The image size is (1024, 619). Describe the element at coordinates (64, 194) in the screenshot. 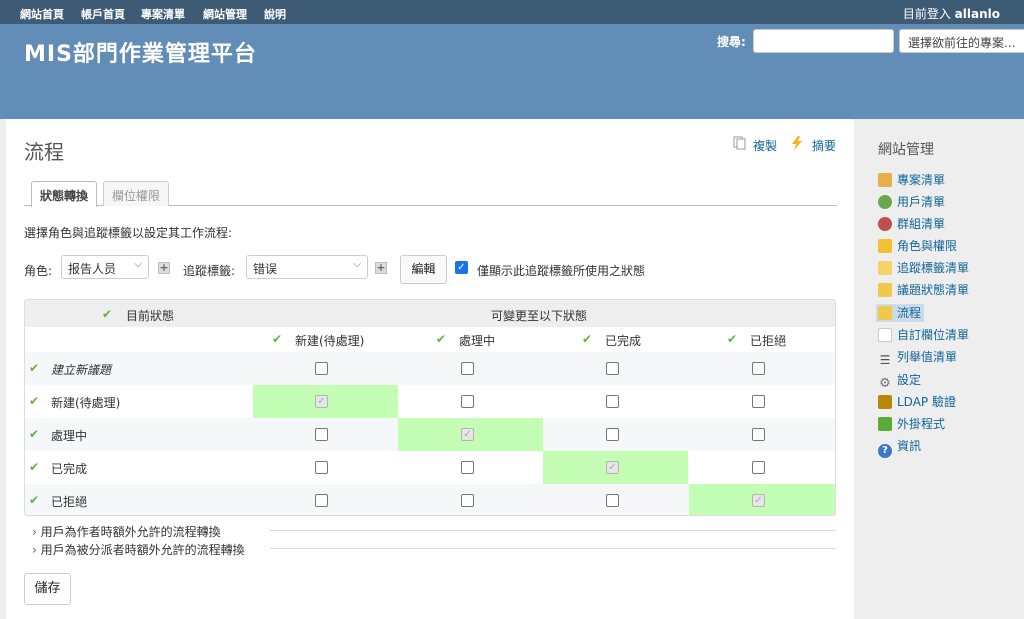

I see `tab-transitions: 狀態轉換` at that location.